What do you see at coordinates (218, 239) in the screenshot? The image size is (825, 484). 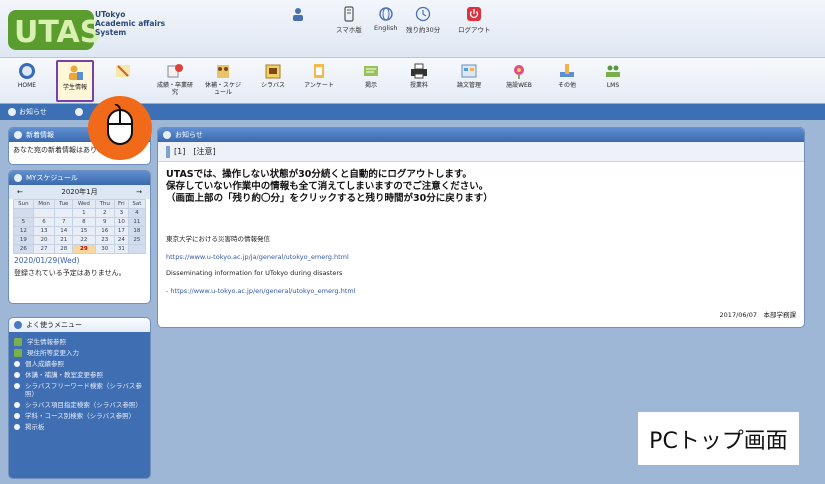 I see `disaster-info-heading-jp: 東京大学における災害時の情報発信` at bounding box center [218, 239].